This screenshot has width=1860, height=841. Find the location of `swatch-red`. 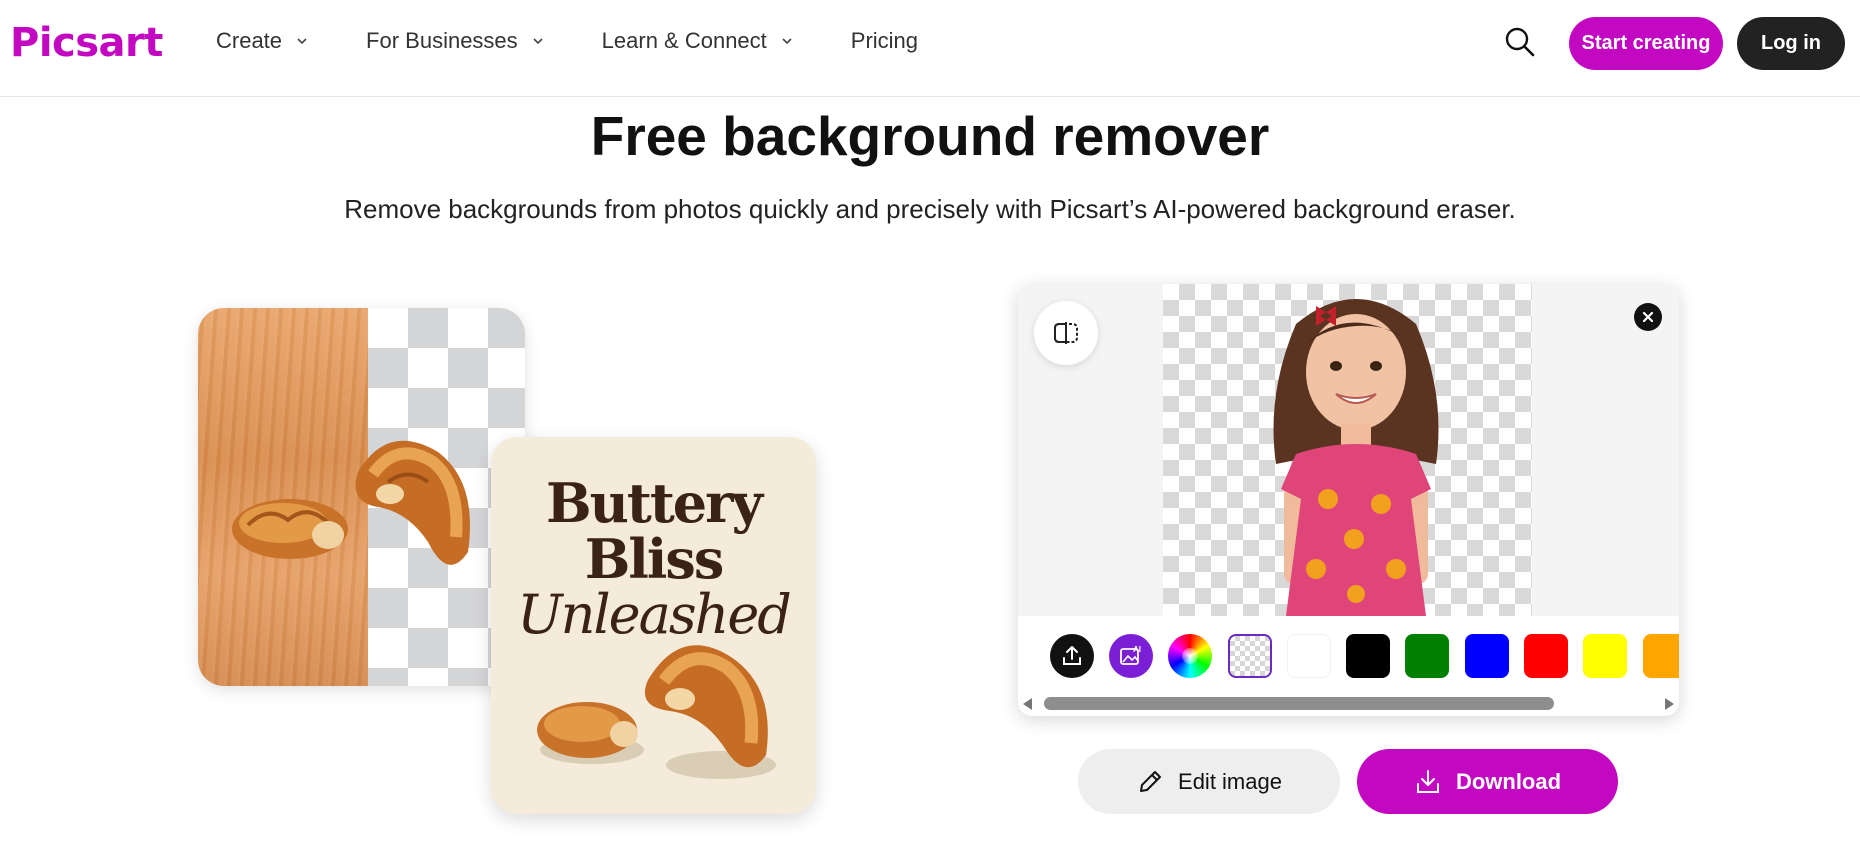

swatch-red is located at coordinates (1546, 656).